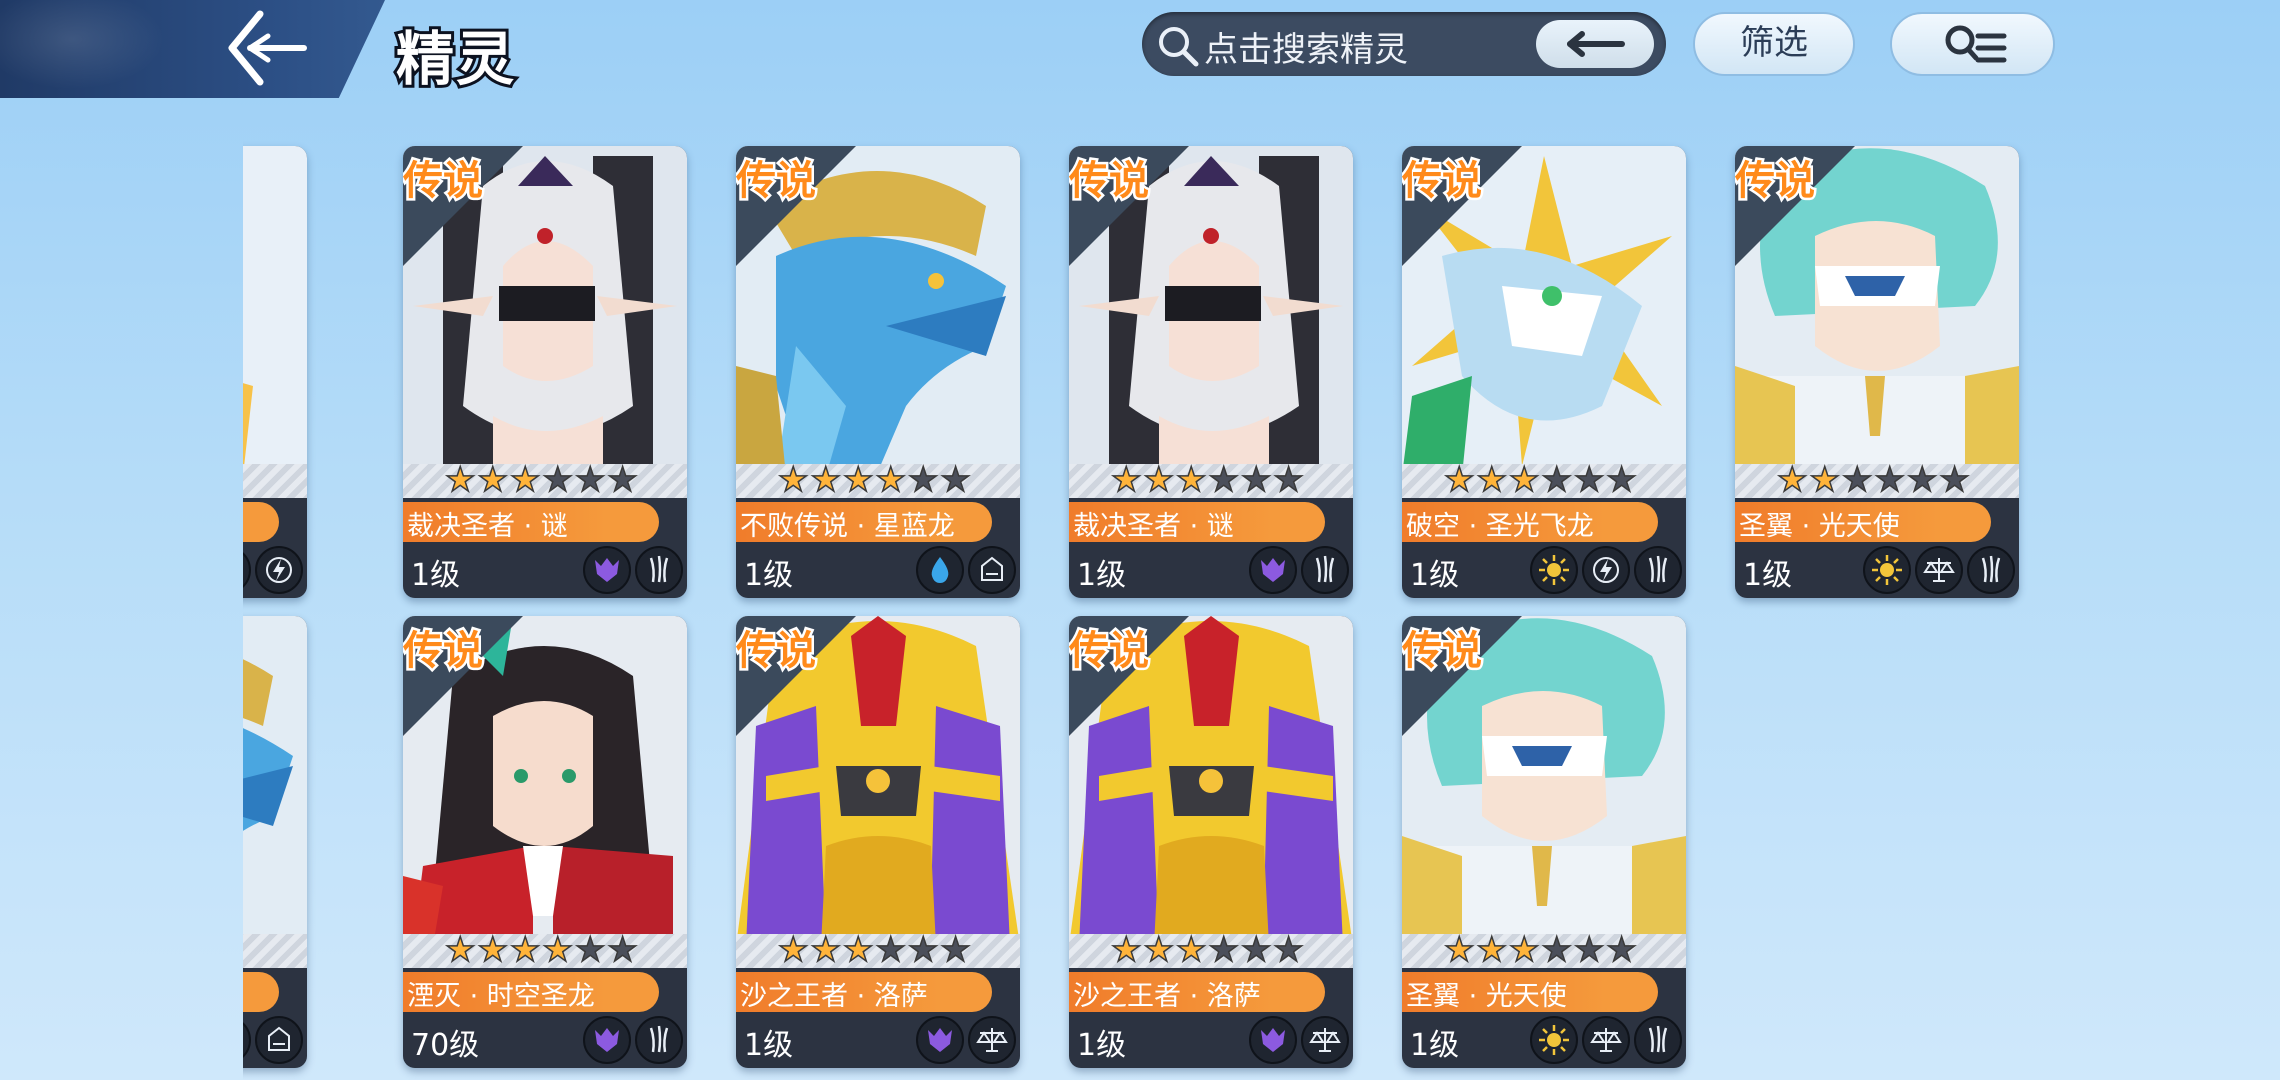  What do you see at coordinates (275, 842) in the screenshot?
I see `spirit-card: 传说★★蓝龙` at bounding box center [275, 842].